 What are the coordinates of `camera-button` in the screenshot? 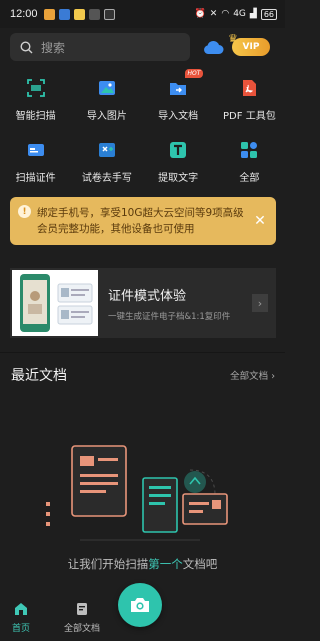 It's located at (140, 605).